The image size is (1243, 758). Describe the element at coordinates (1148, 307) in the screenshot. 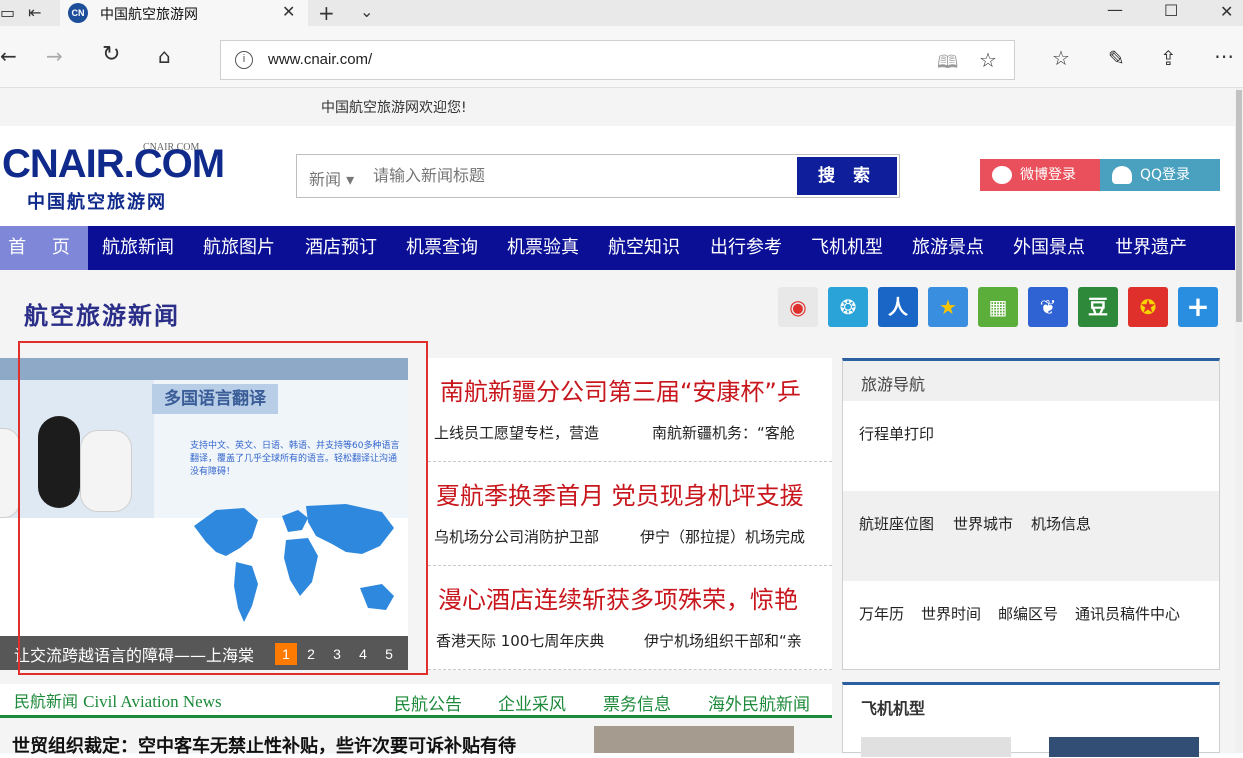

I see `pengyou-share-icon: ✪` at that location.